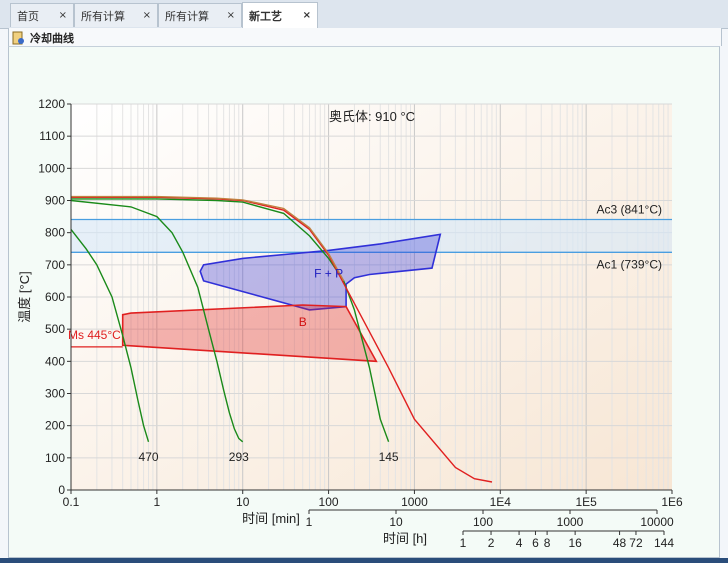  What do you see at coordinates (55, 426) in the screenshot?
I see `y-tick-label: 200` at bounding box center [55, 426].